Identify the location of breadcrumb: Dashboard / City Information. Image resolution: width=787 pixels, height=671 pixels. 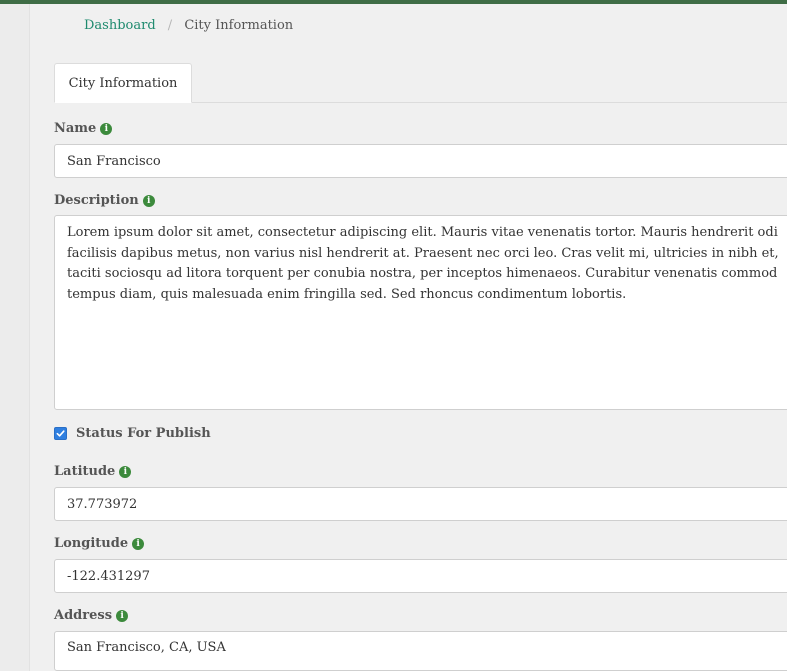
(188, 26).